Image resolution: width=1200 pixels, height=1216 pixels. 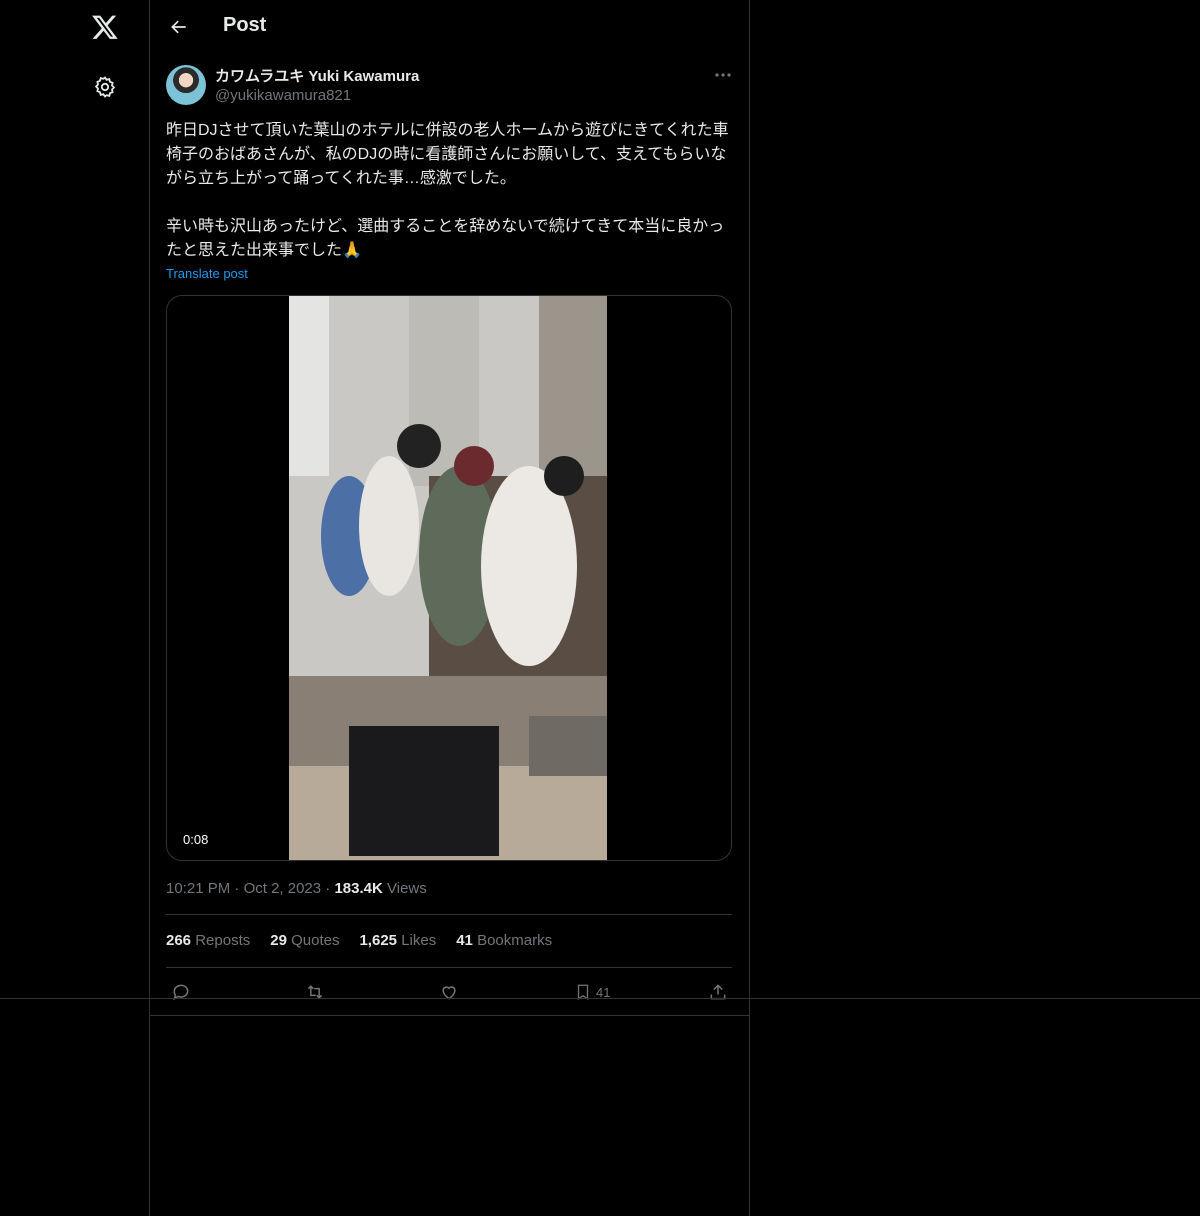 I want to click on likes-count: 1,625, so click(x=378, y=940).